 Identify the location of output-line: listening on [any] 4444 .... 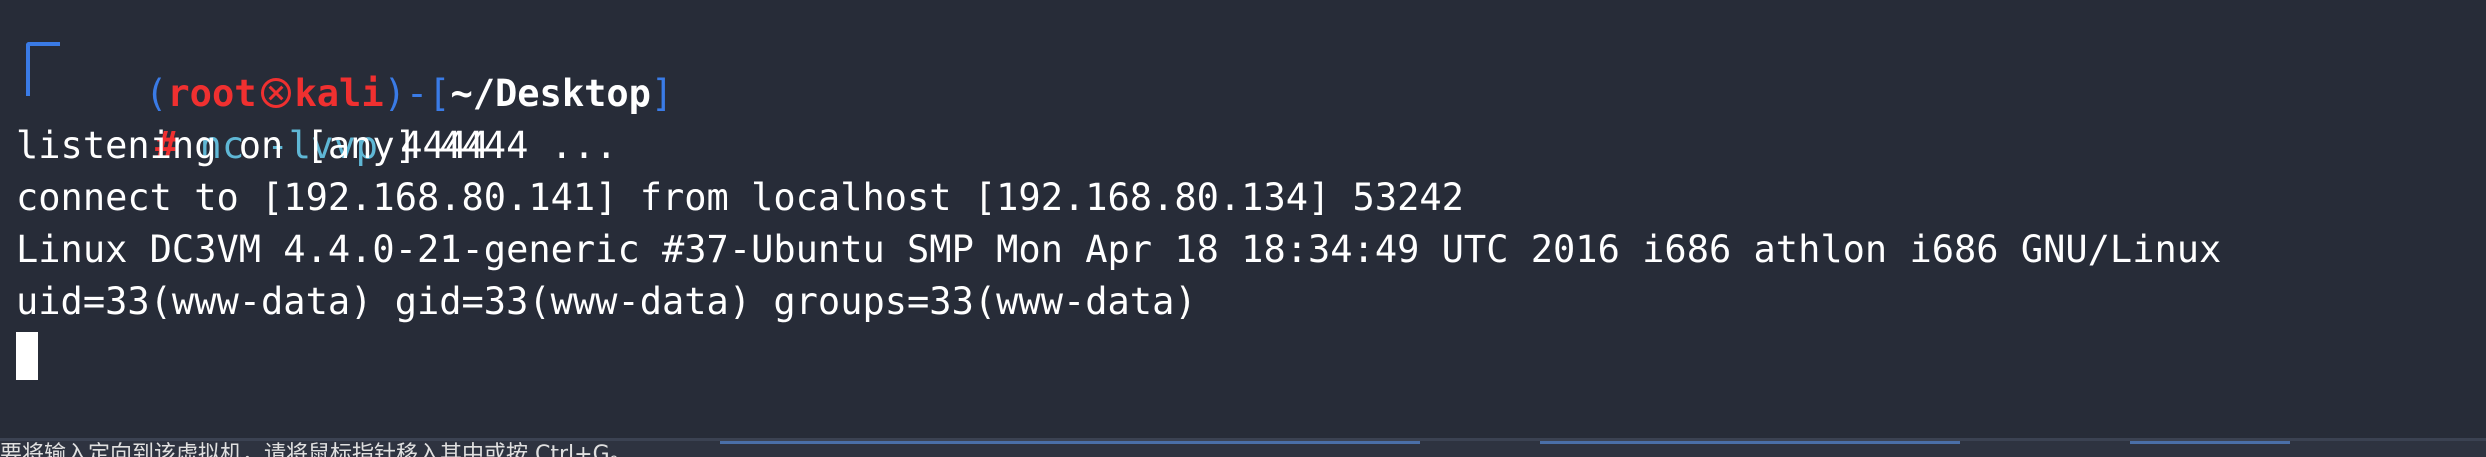
(317, 145).